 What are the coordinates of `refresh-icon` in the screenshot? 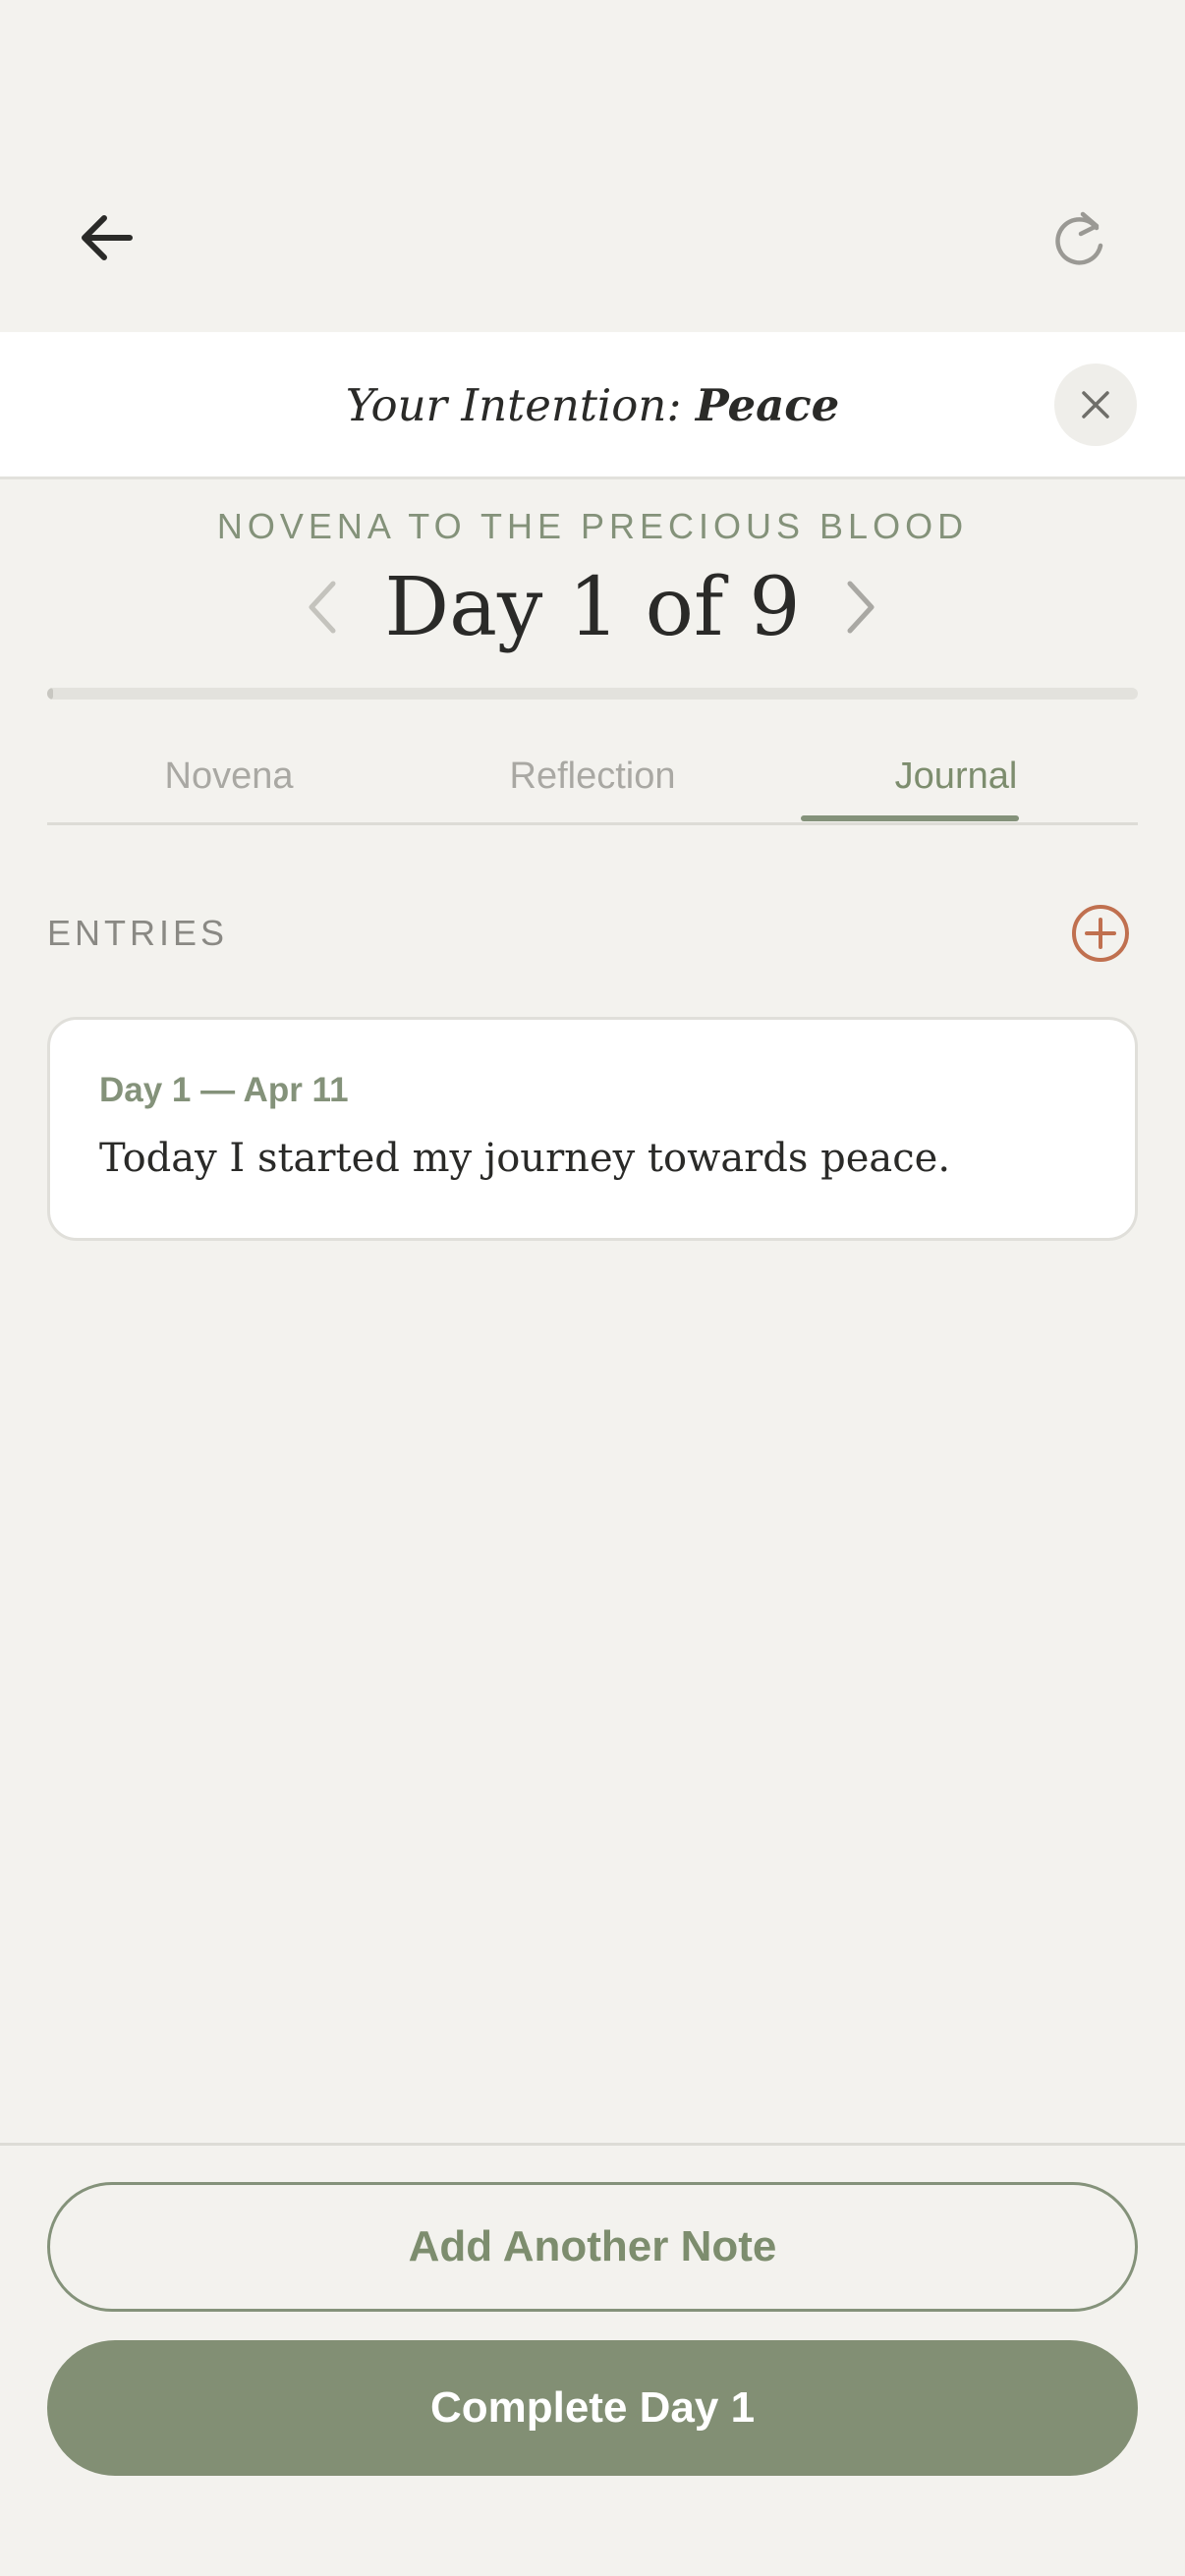 It's located at (1079, 238).